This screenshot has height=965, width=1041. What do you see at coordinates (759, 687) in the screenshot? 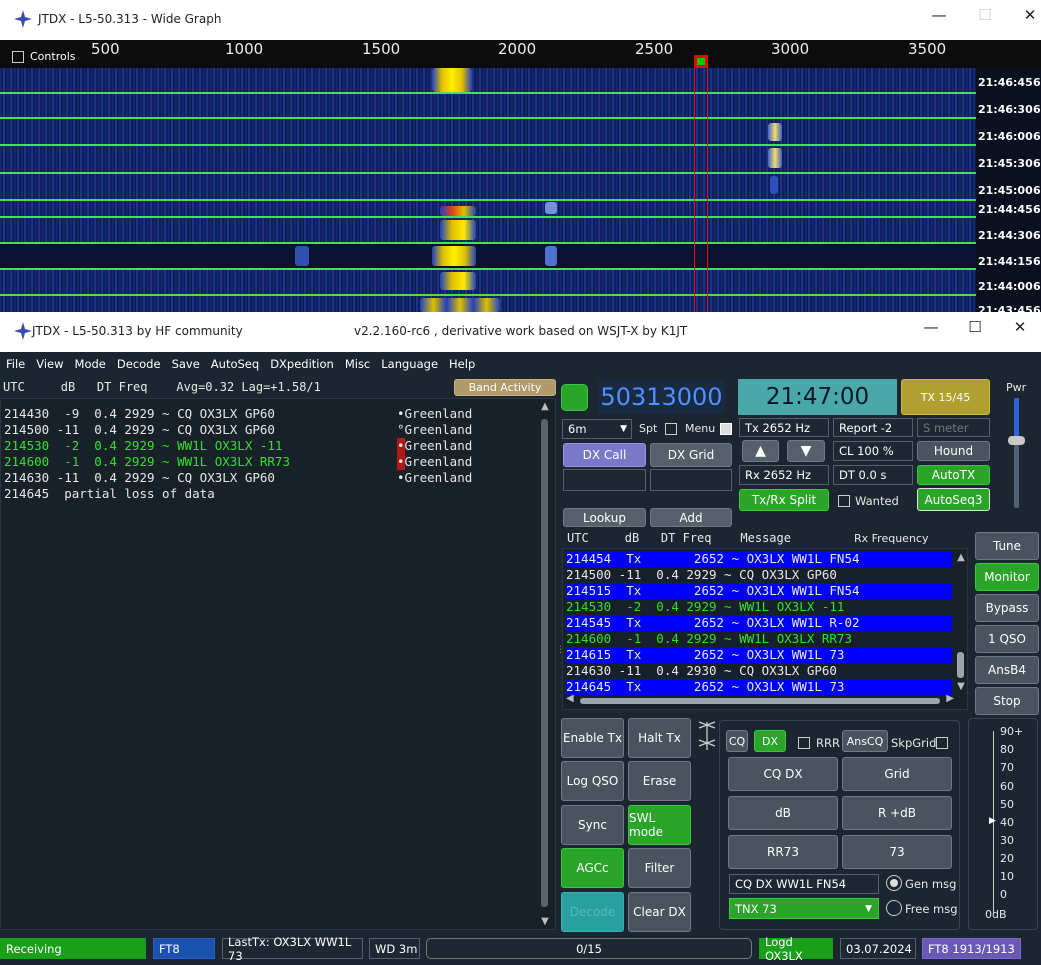
I see `rx-row: 214645 Tx 2652 ~ OX3LX WW1L 73` at bounding box center [759, 687].